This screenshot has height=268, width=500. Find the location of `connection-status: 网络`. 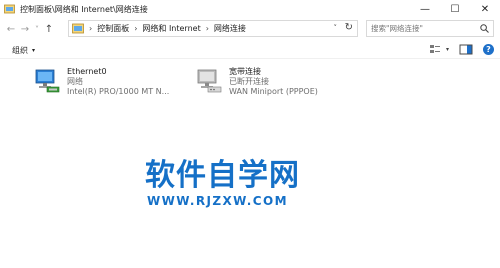

connection-status: 网络 is located at coordinates (75, 81).